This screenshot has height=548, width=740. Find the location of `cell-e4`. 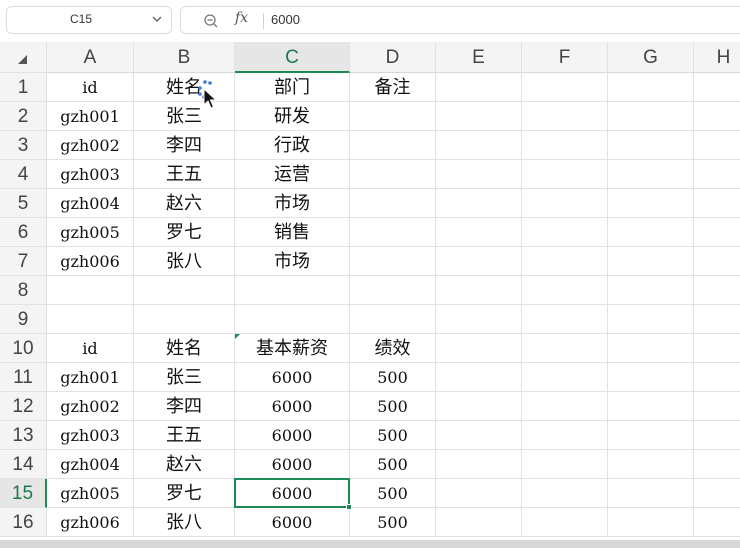

cell-e4 is located at coordinates (479, 174).